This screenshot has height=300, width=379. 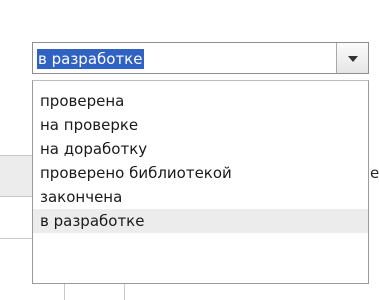 I want to click on dropdown-option-selected: в разработке, so click(x=200, y=221).